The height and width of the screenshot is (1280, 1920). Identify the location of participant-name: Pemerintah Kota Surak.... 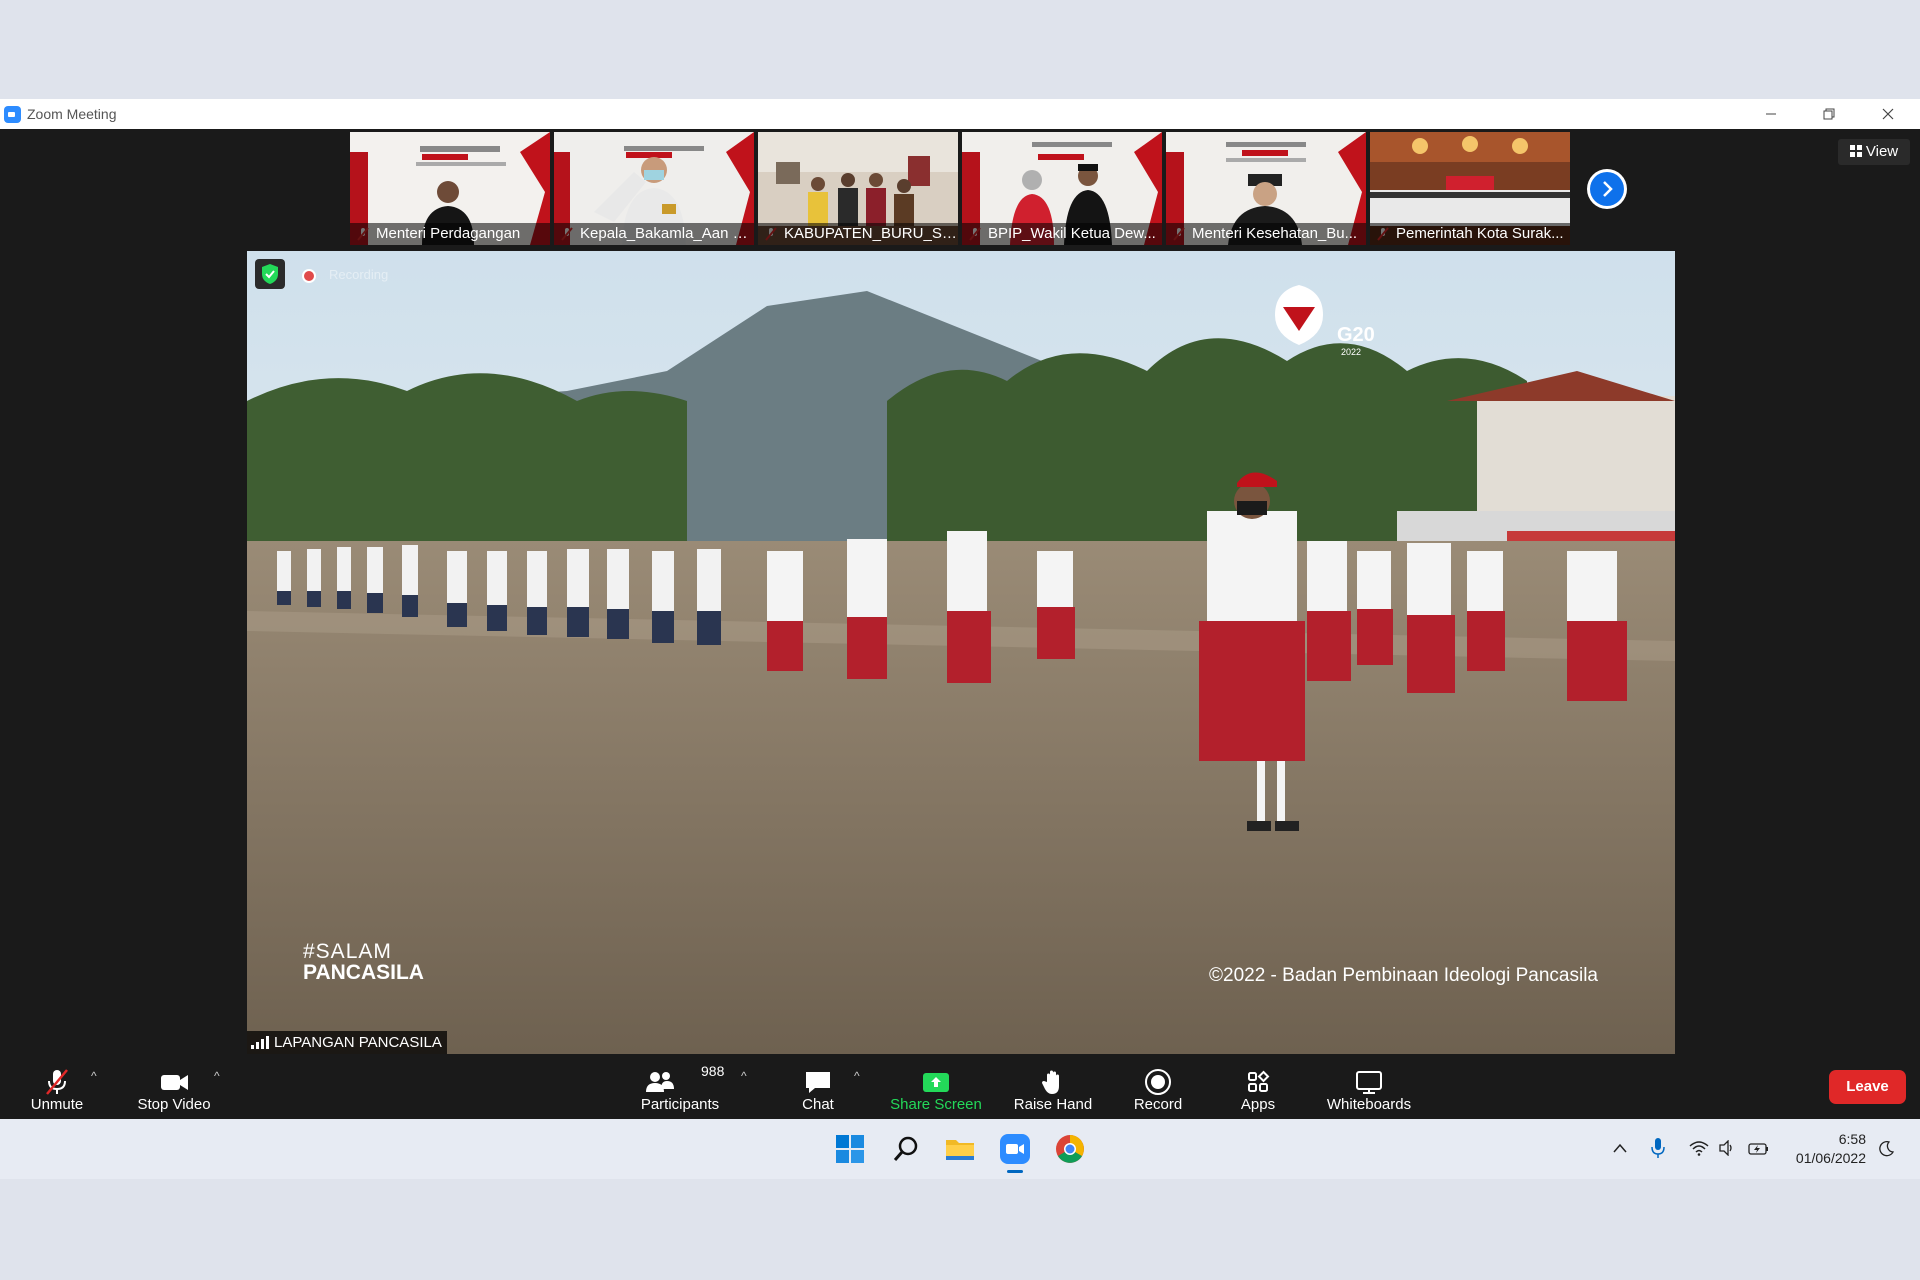
(1470, 234).